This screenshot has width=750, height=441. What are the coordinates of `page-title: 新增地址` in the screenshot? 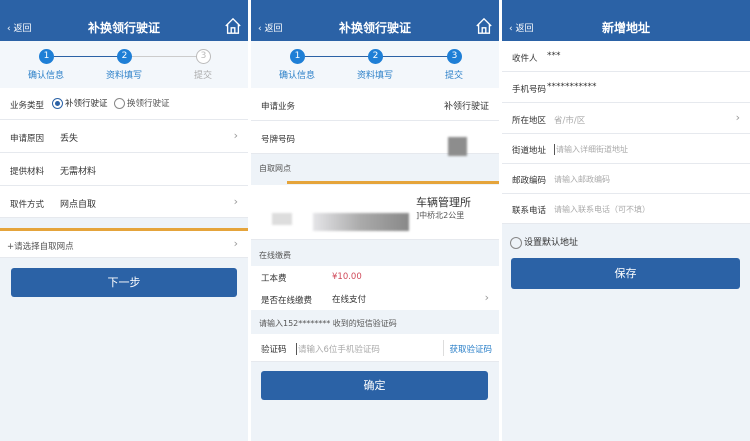 It's located at (625, 28).